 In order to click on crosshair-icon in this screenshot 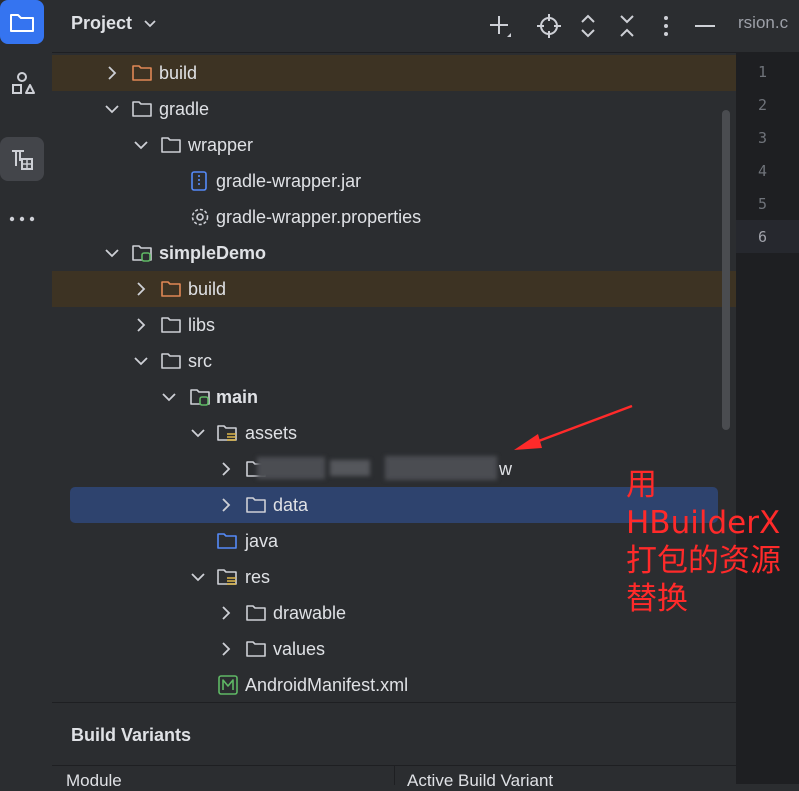, I will do `click(549, 26)`.